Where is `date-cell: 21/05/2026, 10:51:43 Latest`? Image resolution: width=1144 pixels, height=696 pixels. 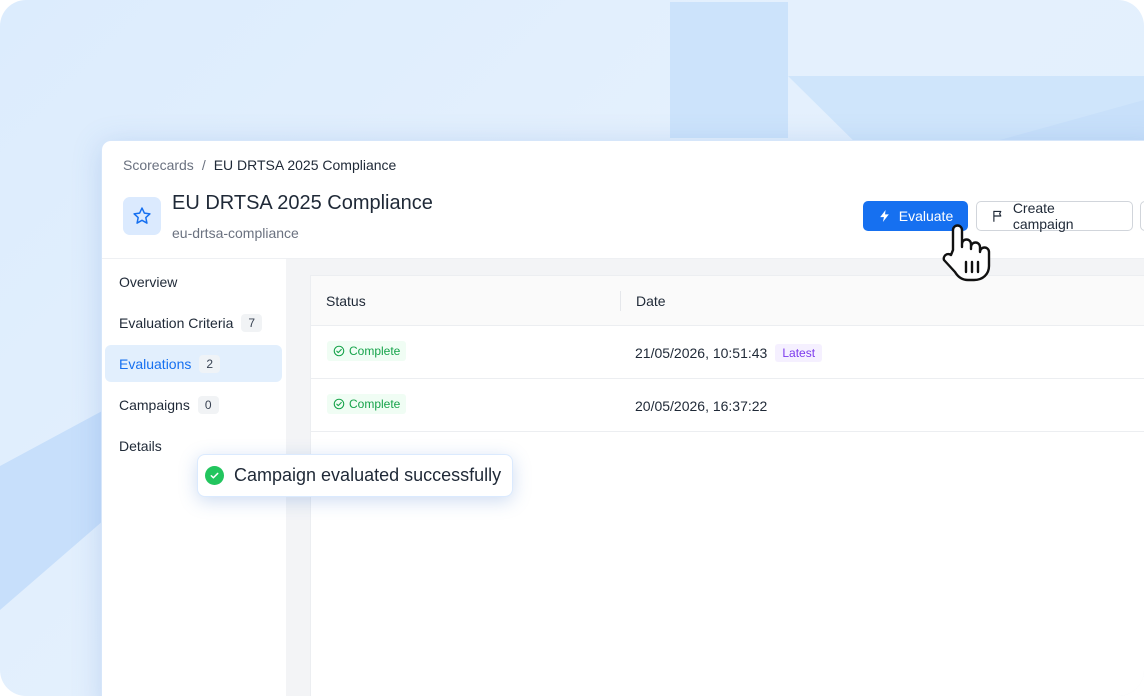 date-cell: 21/05/2026, 10:51:43 Latest is located at coordinates (729, 352).